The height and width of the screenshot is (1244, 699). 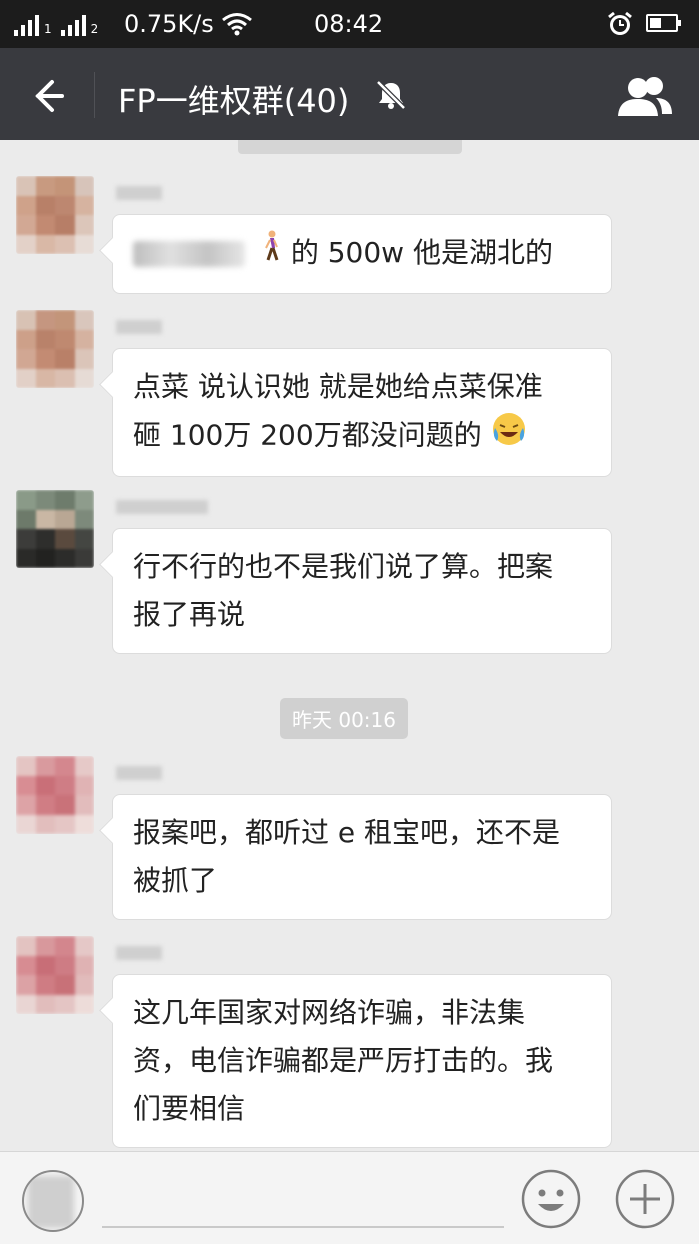 I want to click on voice-toggle-icon, so click(x=51, y=1202).